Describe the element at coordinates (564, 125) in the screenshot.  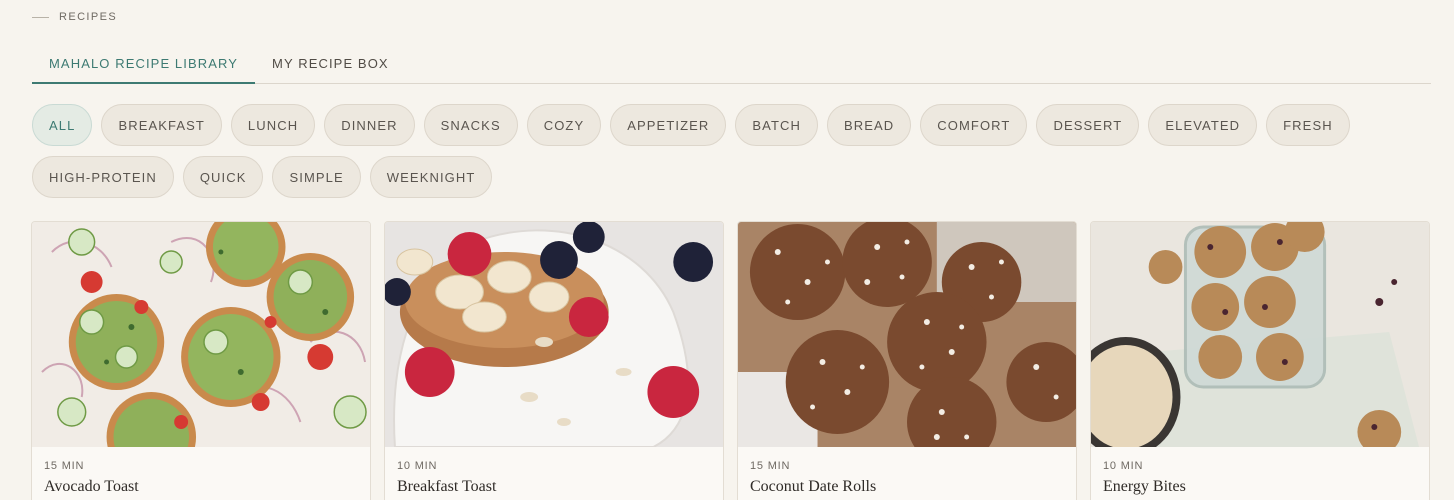
I see `filter-chip-cozy: COZY` at that location.